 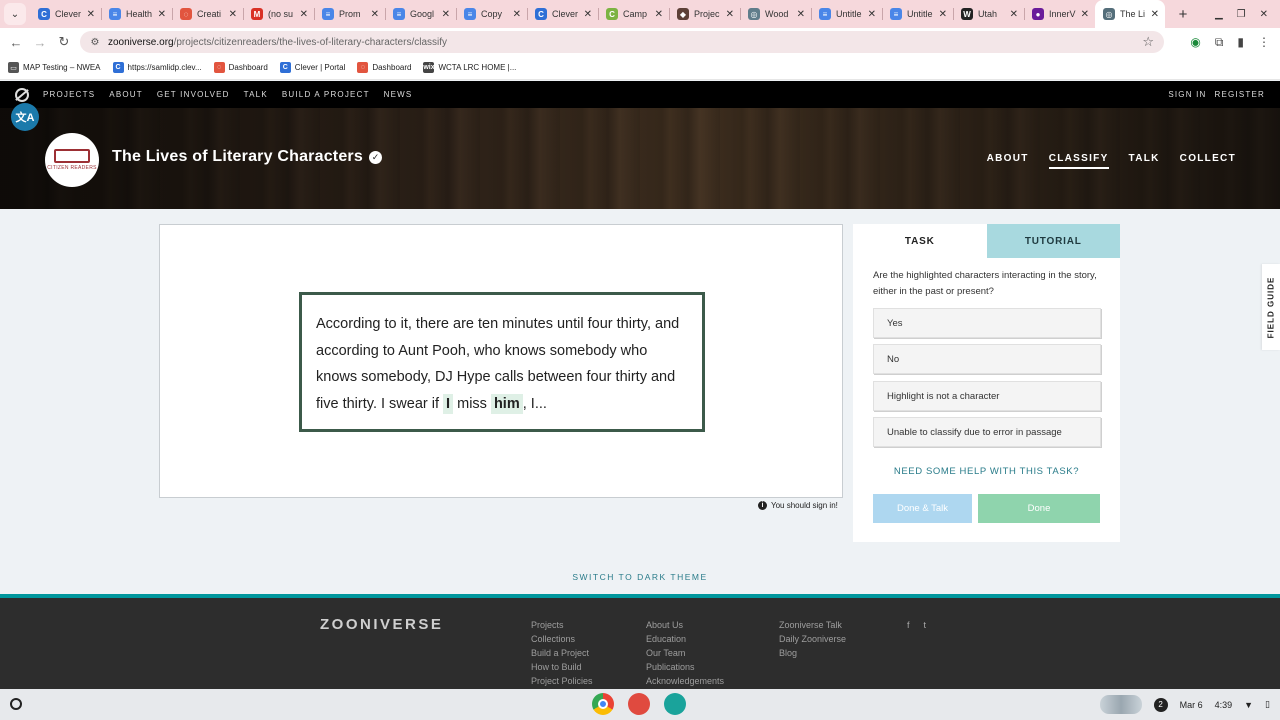 What do you see at coordinates (562, 639) in the screenshot?
I see `footer-link: Collections` at bounding box center [562, 639].